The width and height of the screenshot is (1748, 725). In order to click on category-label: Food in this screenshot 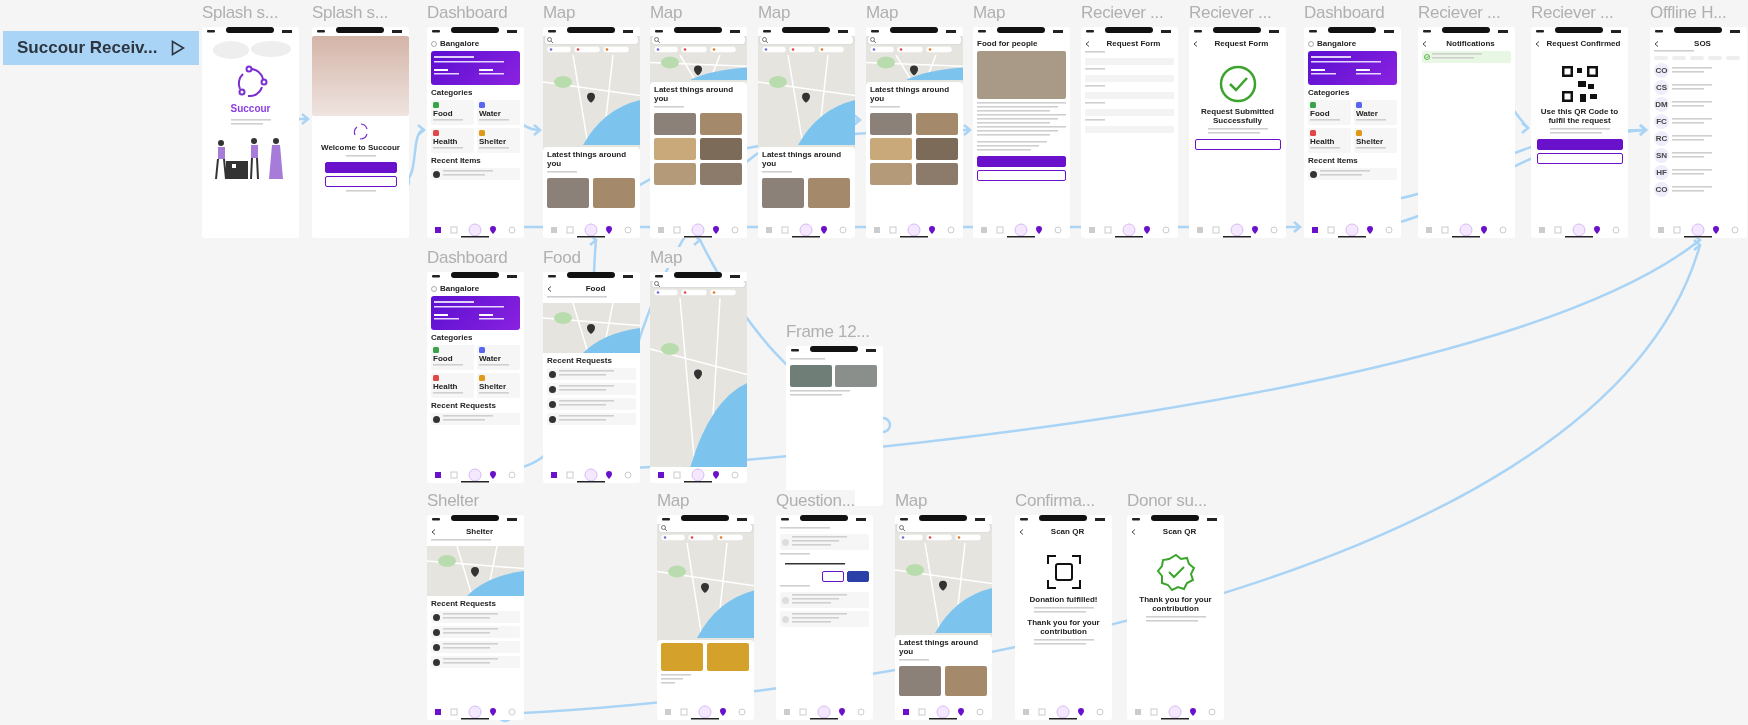, I will do `click(443, 358)`.